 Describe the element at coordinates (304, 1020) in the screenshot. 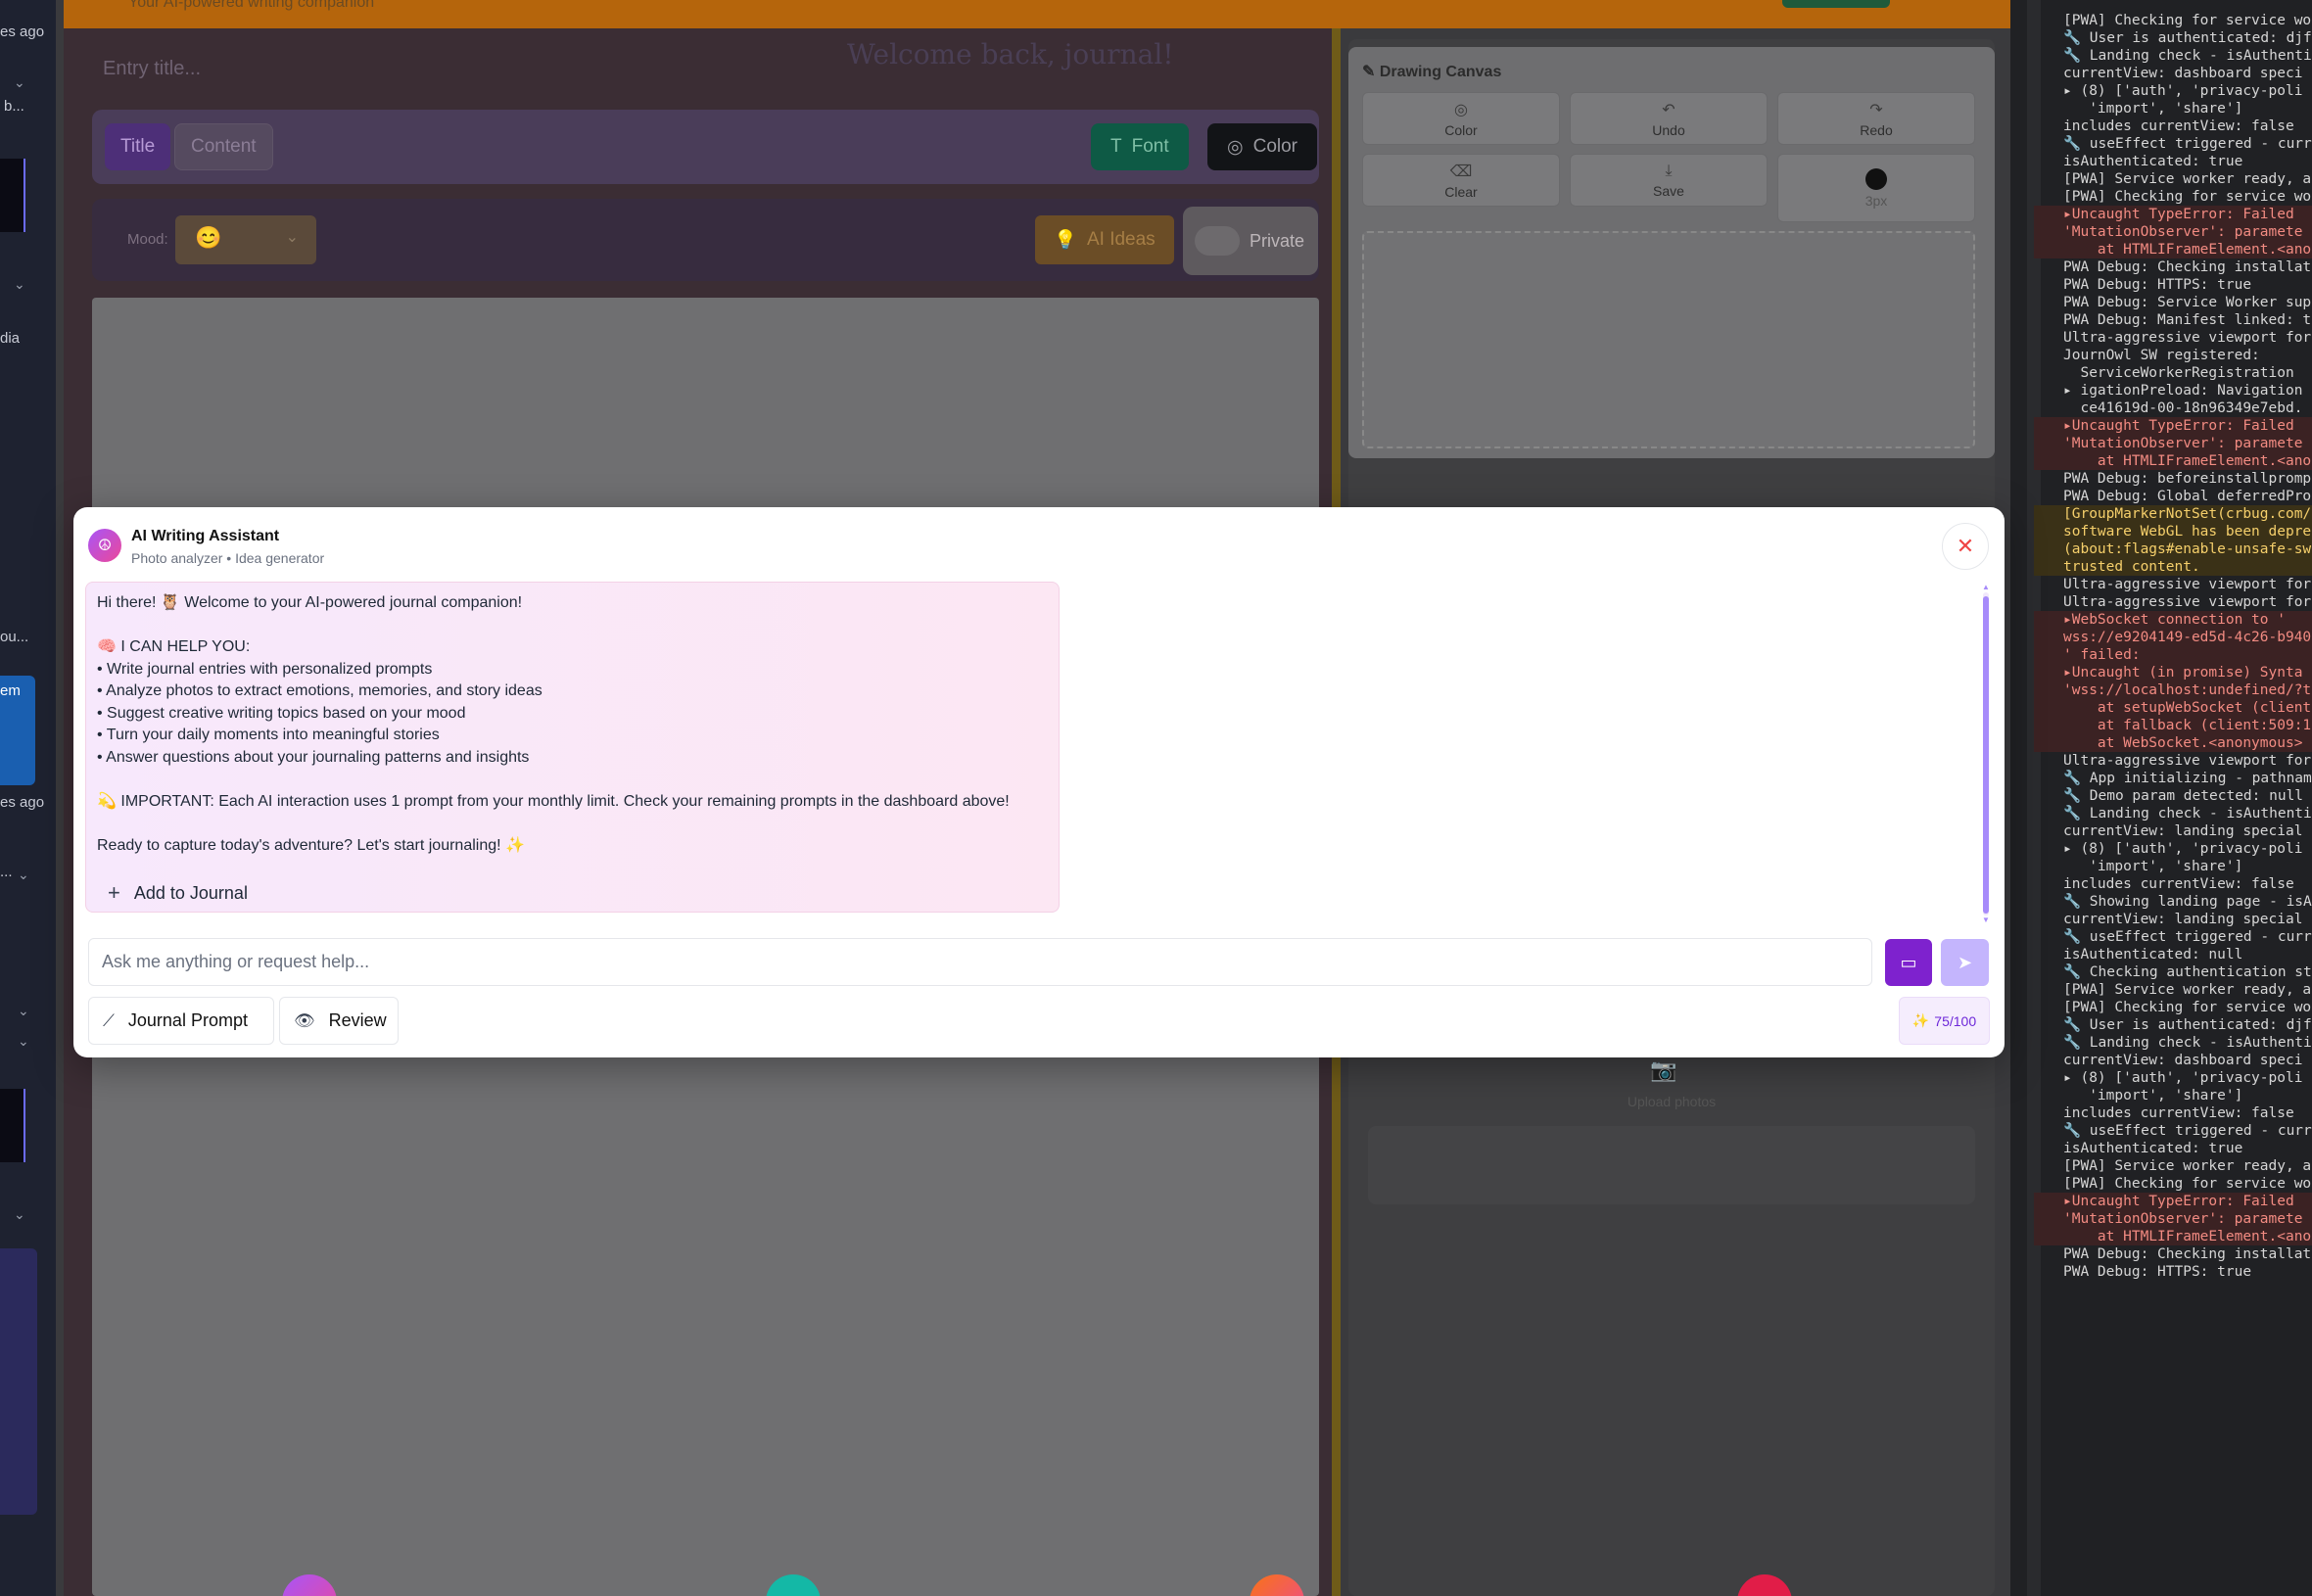

I see `eye-icon: 👁` at that location.